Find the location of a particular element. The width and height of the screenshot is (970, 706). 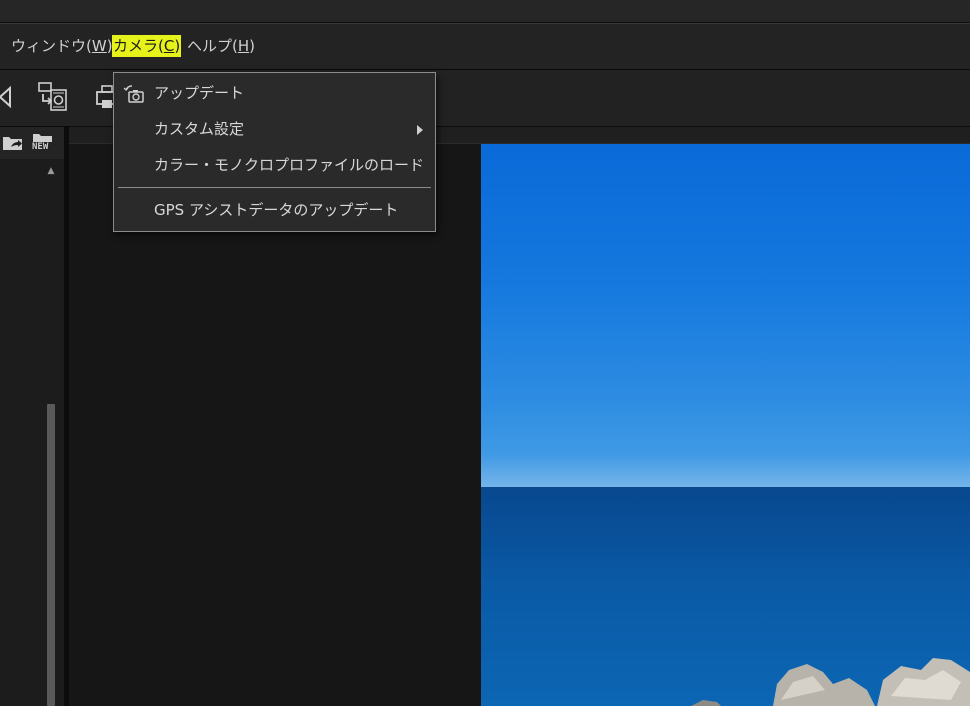

menu-item-update: アップデート is located at coordinates (274, 93).